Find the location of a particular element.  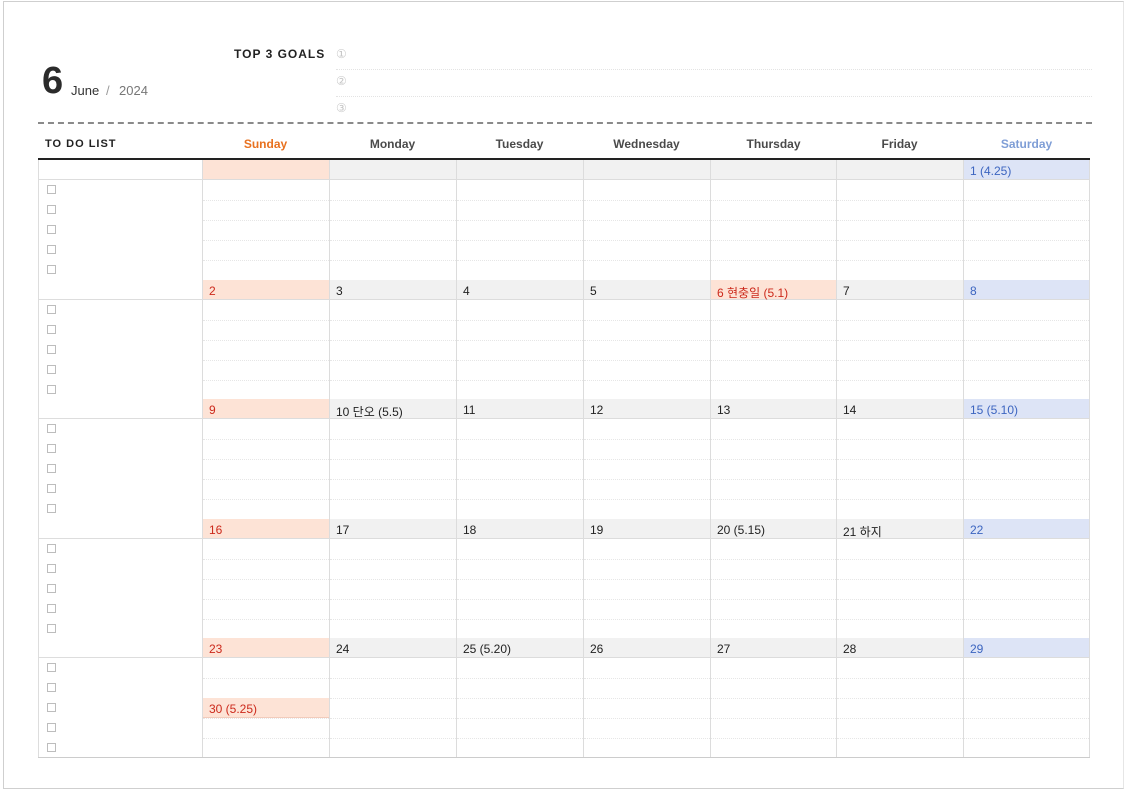

day-cell: 7 is located at coordinates (899, 339).